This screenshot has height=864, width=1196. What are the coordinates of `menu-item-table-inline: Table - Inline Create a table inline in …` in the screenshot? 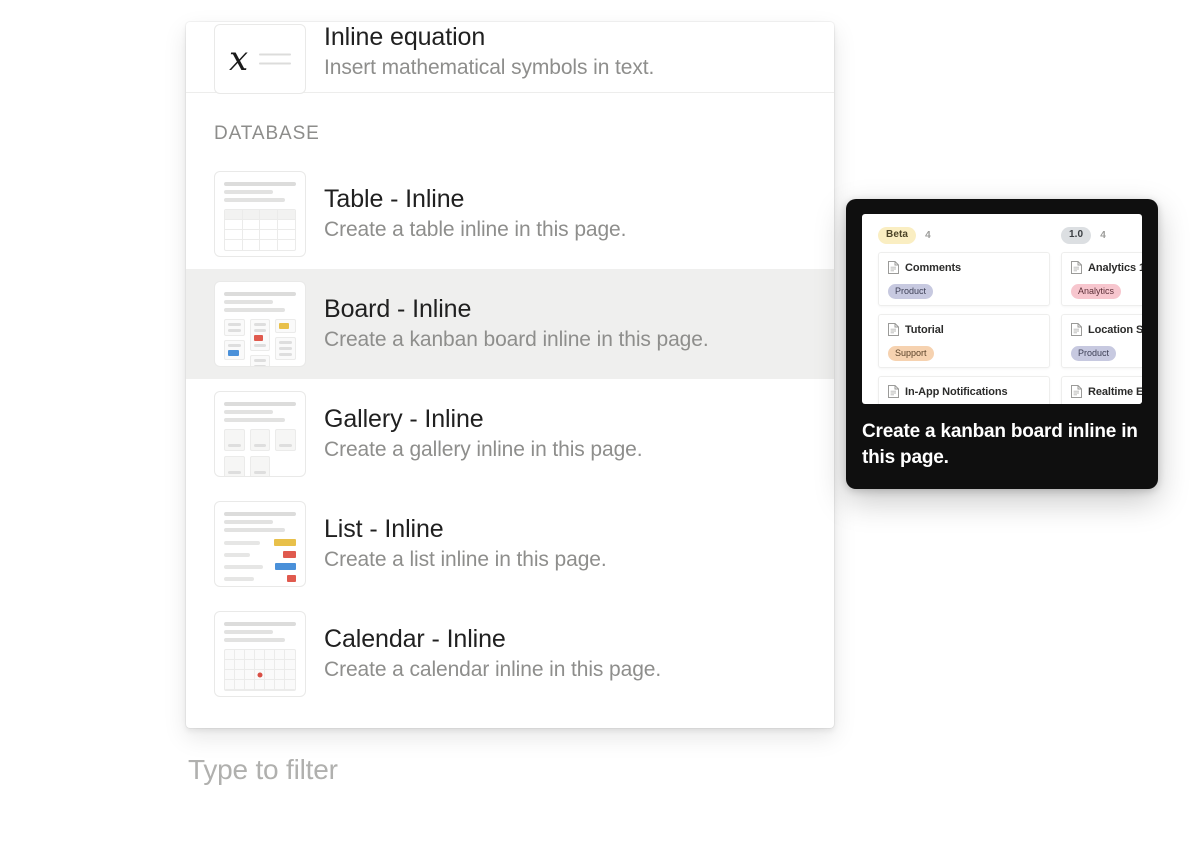 It's located at (510, 214).